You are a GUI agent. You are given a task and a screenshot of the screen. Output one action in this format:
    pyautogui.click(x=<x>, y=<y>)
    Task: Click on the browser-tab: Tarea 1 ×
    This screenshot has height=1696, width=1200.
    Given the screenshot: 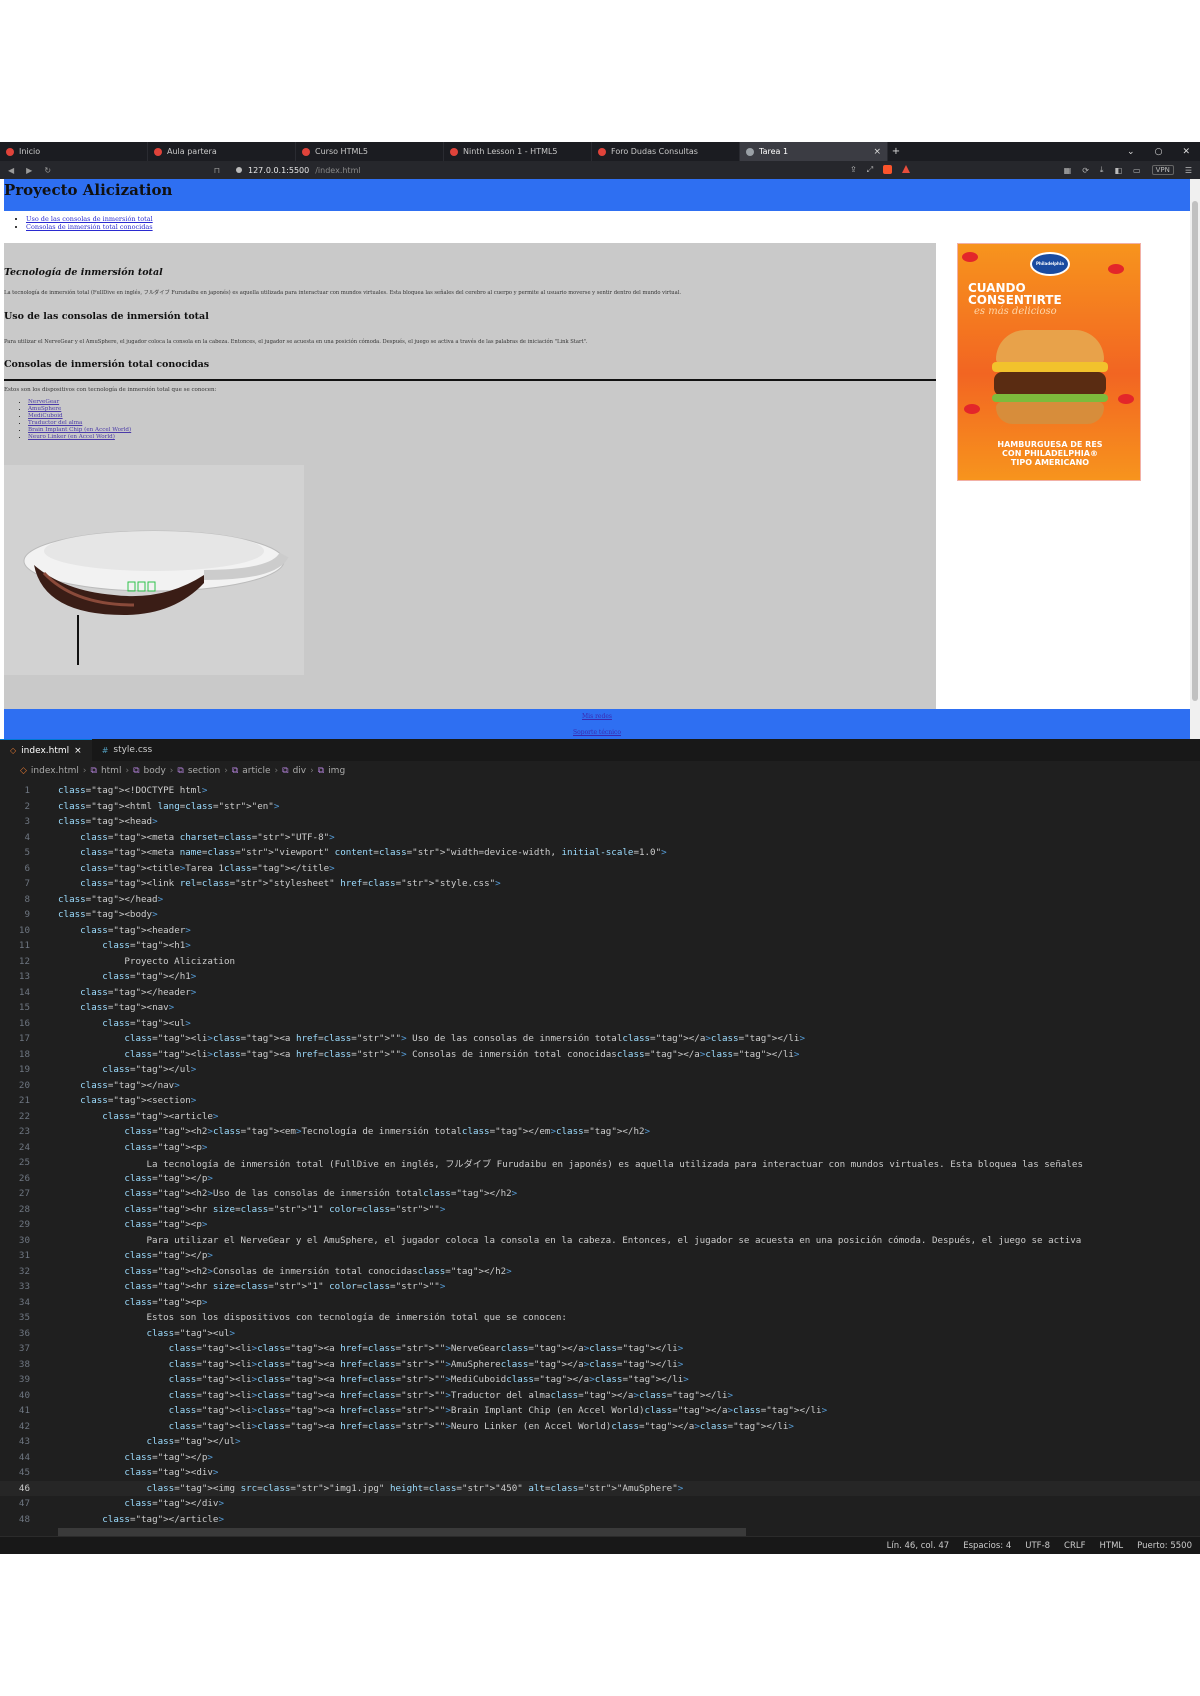 What is the action you would take?
    pyautogui.click(x=814, y=151)
    